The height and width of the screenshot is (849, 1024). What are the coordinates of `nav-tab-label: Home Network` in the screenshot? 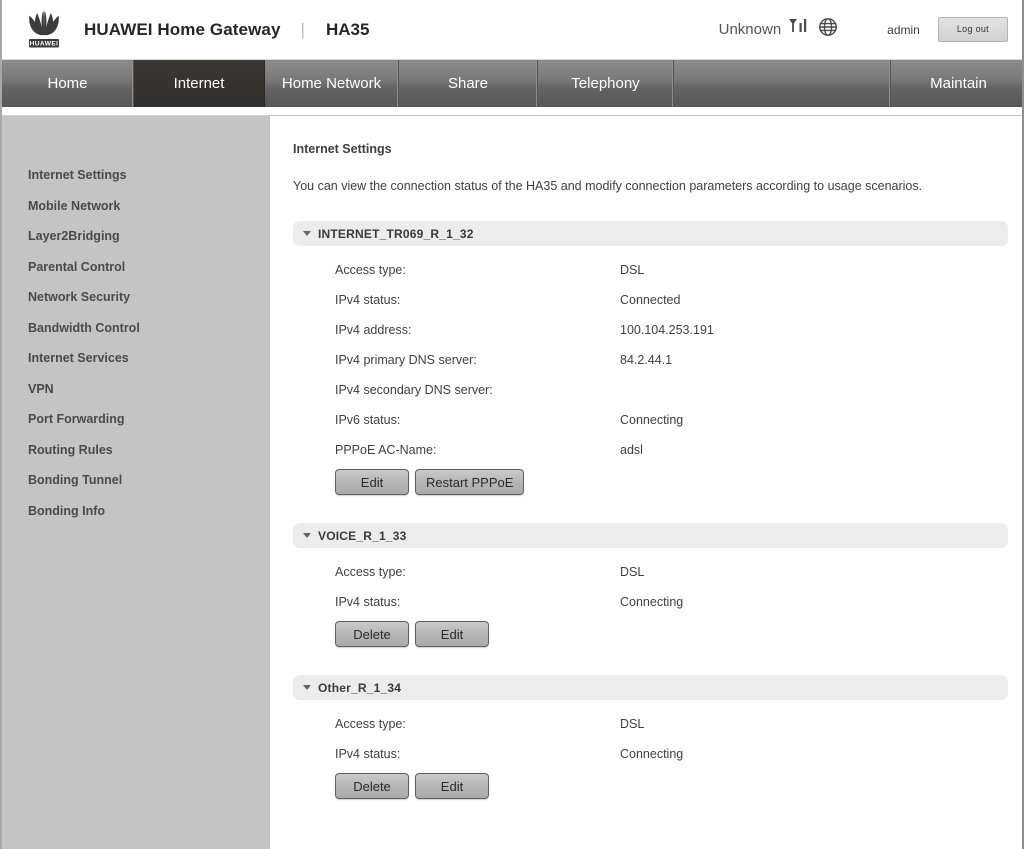 It's located at (331, 83).